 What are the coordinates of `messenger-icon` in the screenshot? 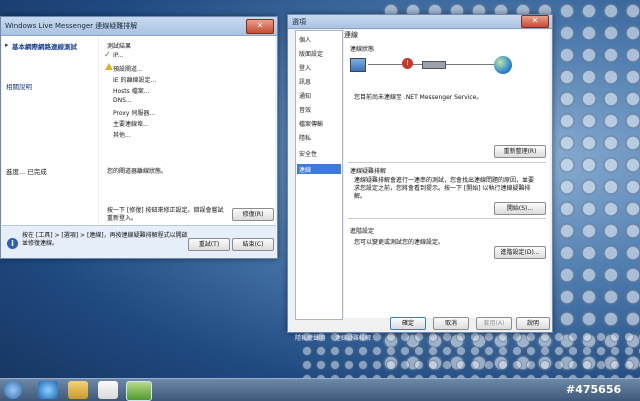 It's located at (139, 391).